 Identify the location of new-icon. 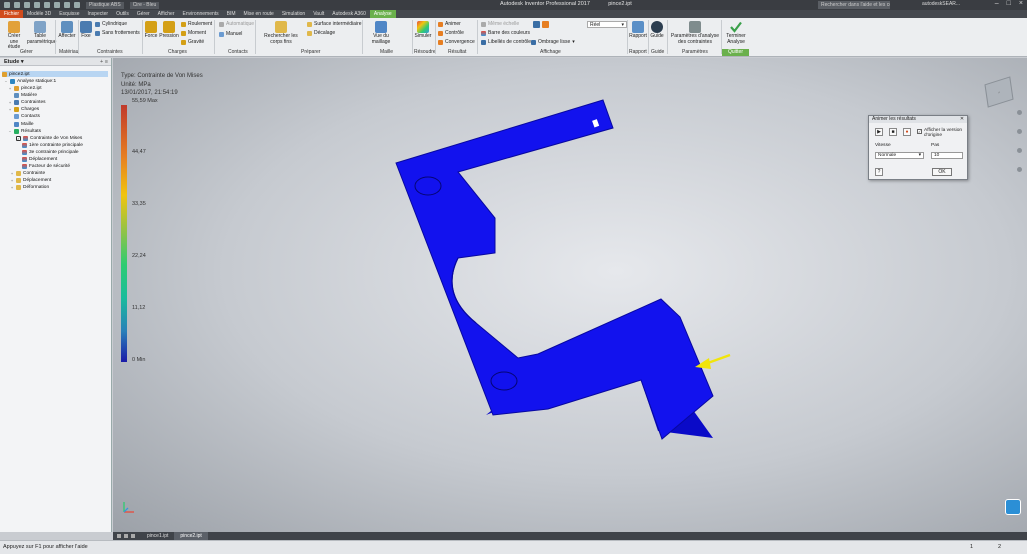
(7, 5).